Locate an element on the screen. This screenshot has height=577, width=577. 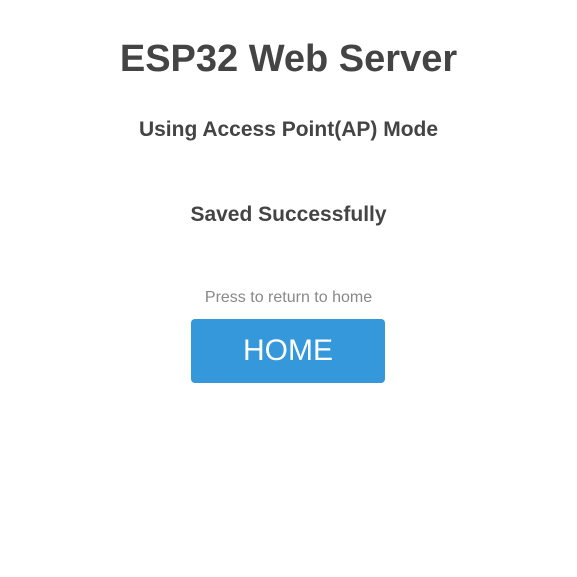
status-message: Saved Successfully is located at coordinates (288, 214).